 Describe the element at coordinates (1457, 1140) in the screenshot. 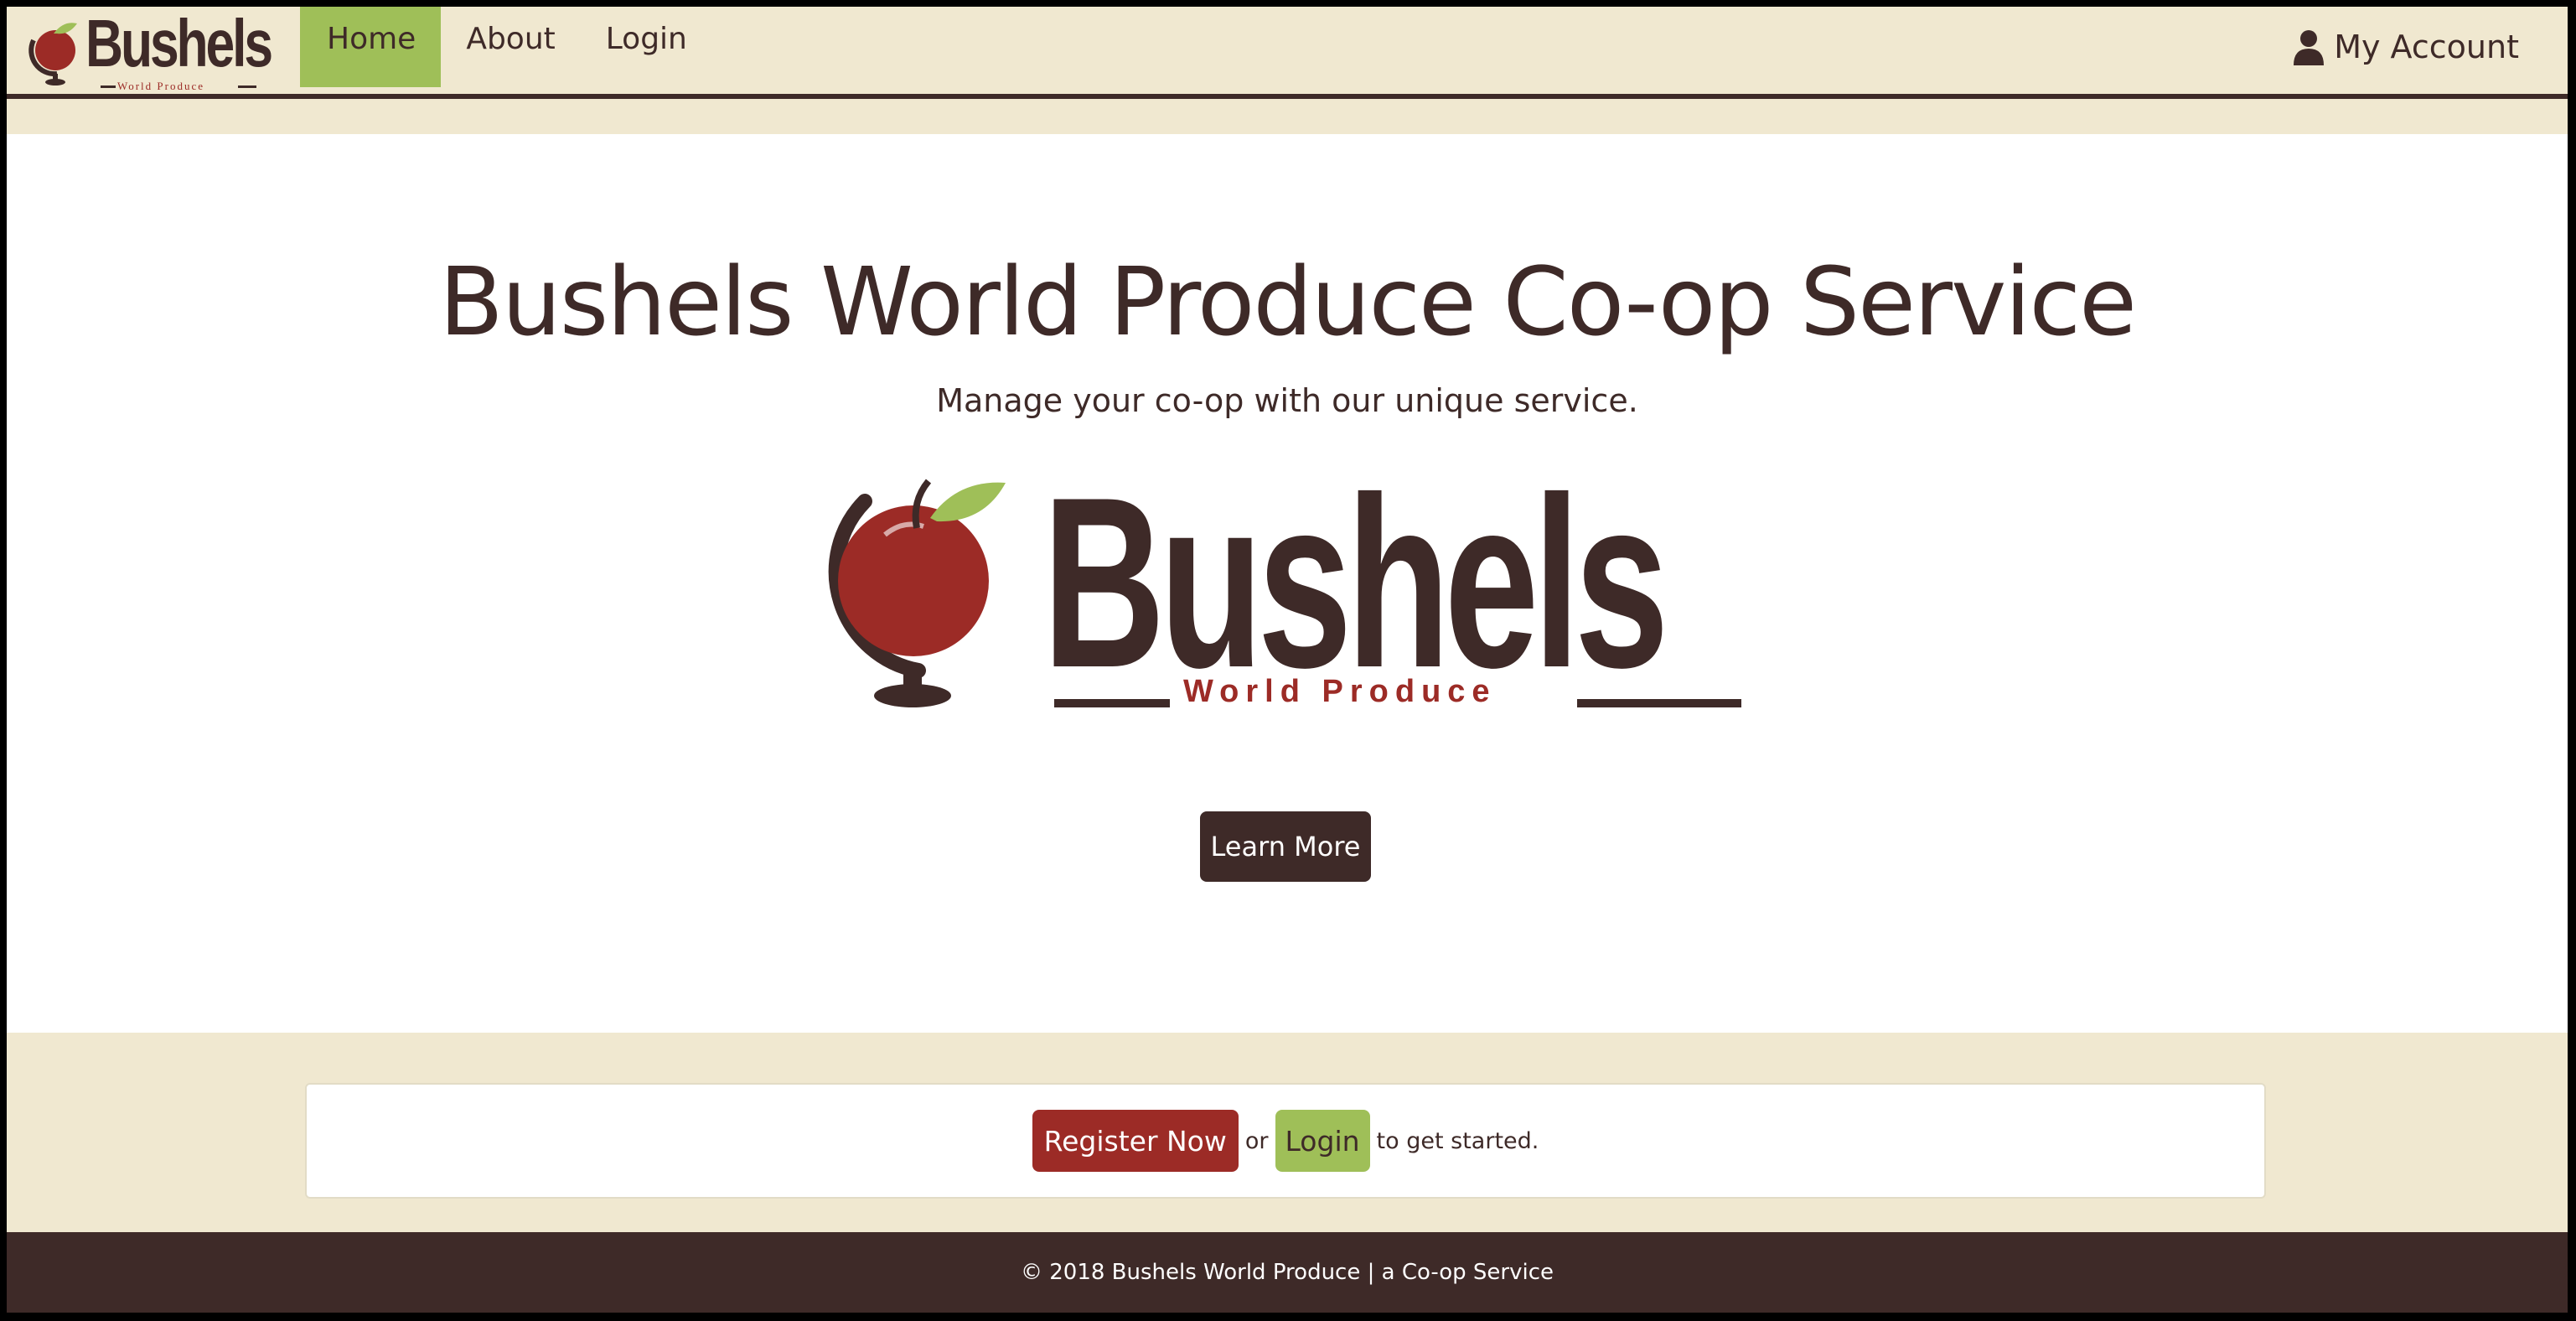

I see `get-started-text: to get started.` at that location.